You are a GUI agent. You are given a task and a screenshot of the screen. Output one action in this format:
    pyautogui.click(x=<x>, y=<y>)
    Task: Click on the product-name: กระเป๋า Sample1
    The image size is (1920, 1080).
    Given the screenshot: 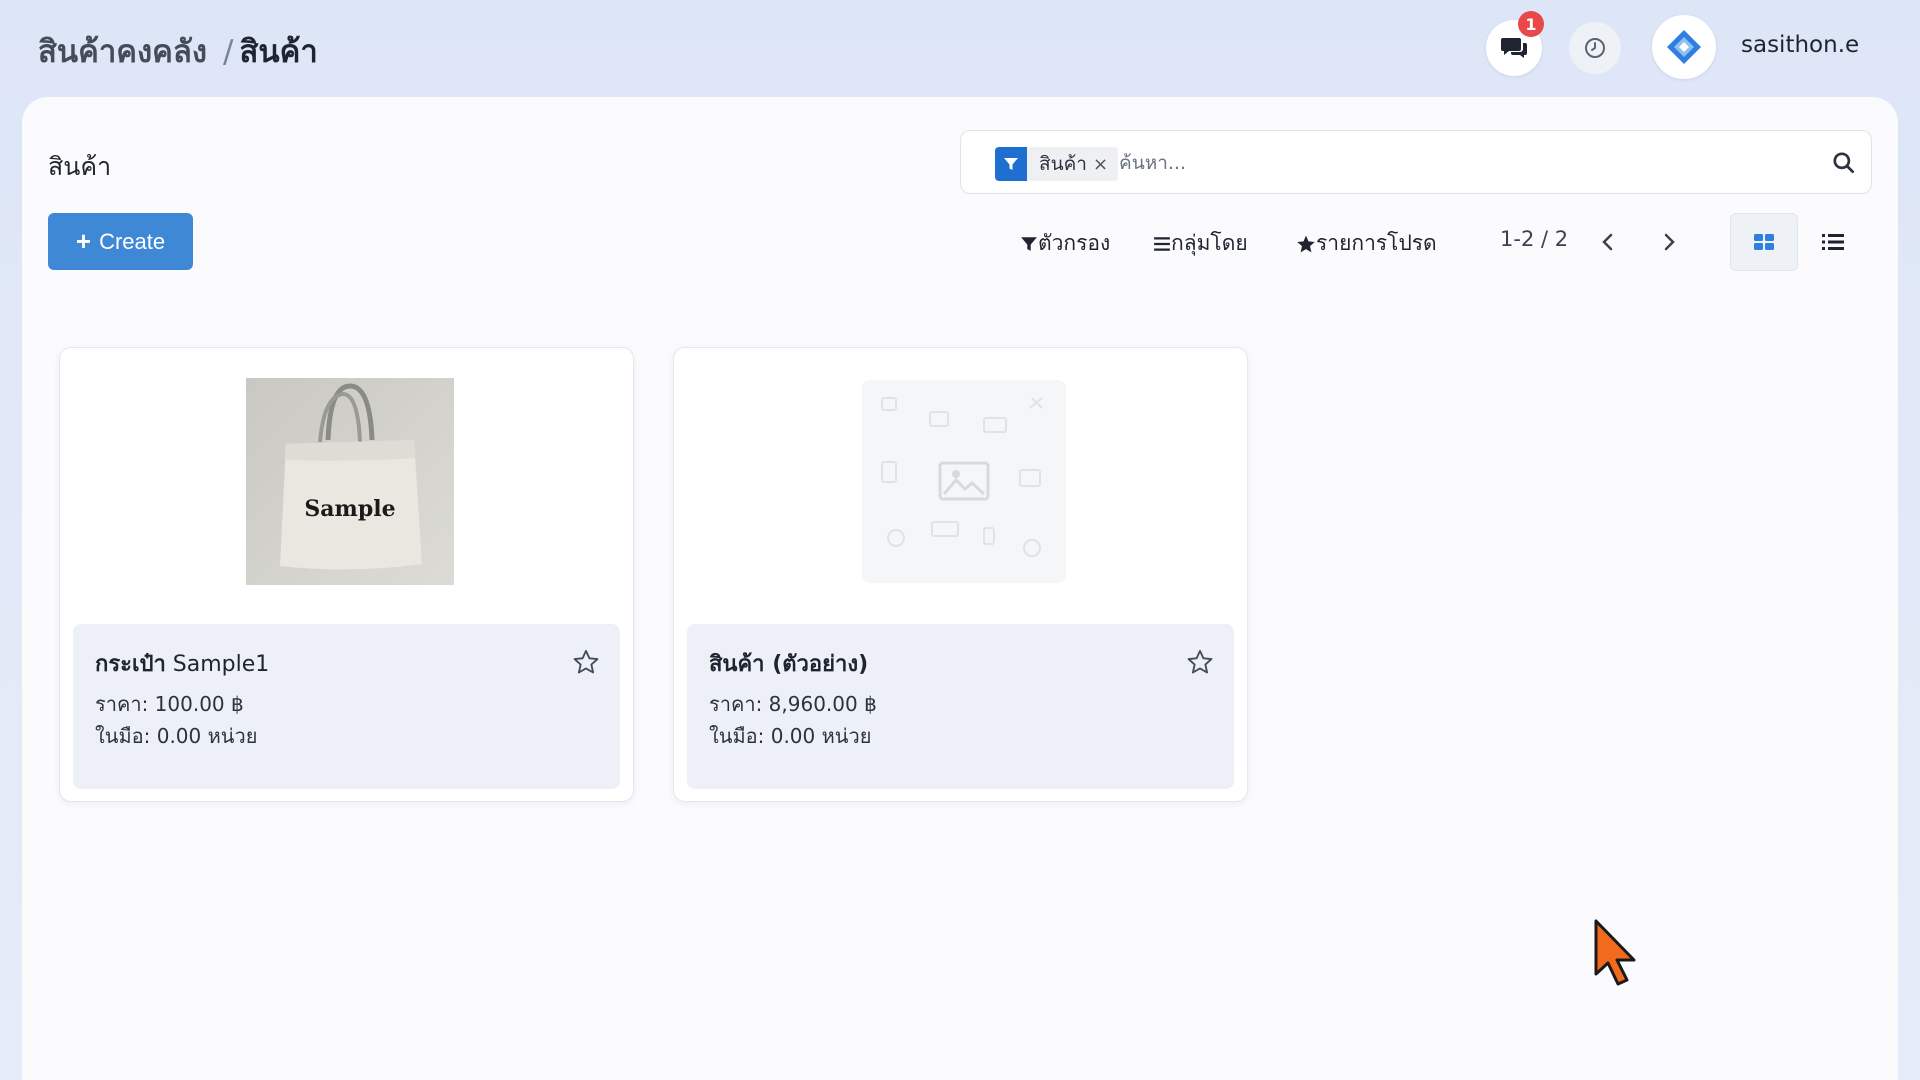 What is the action you would take?
    pyautogui.click(x=182, y=664)
    